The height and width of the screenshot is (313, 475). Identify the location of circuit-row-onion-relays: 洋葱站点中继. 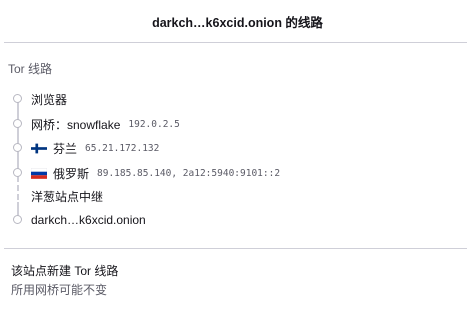
(67, 196).